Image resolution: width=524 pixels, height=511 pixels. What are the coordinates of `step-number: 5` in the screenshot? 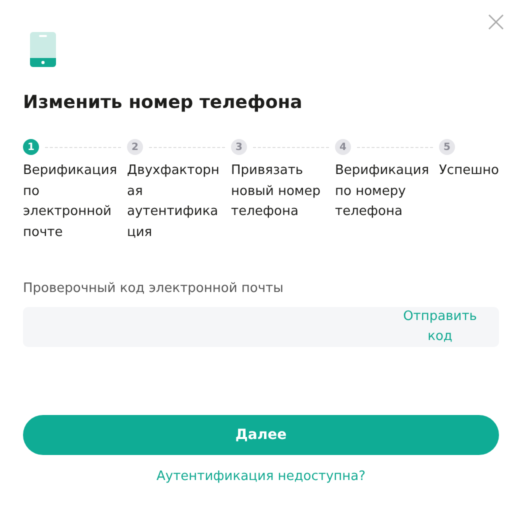 It's located at (447, 147).